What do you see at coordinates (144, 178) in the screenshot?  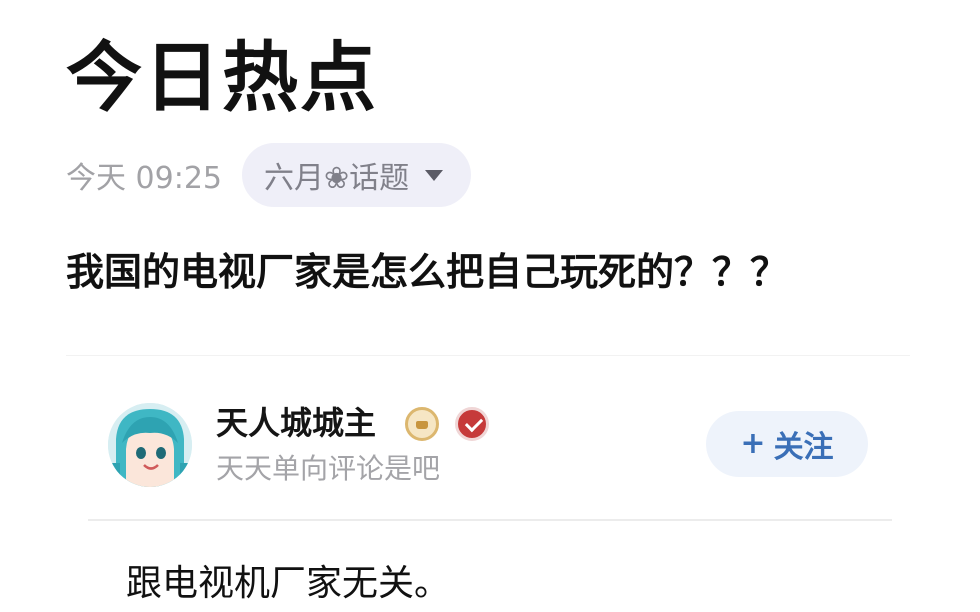 I see `post-timestamp: 今天 09:25` at bounding box center [144, 178].